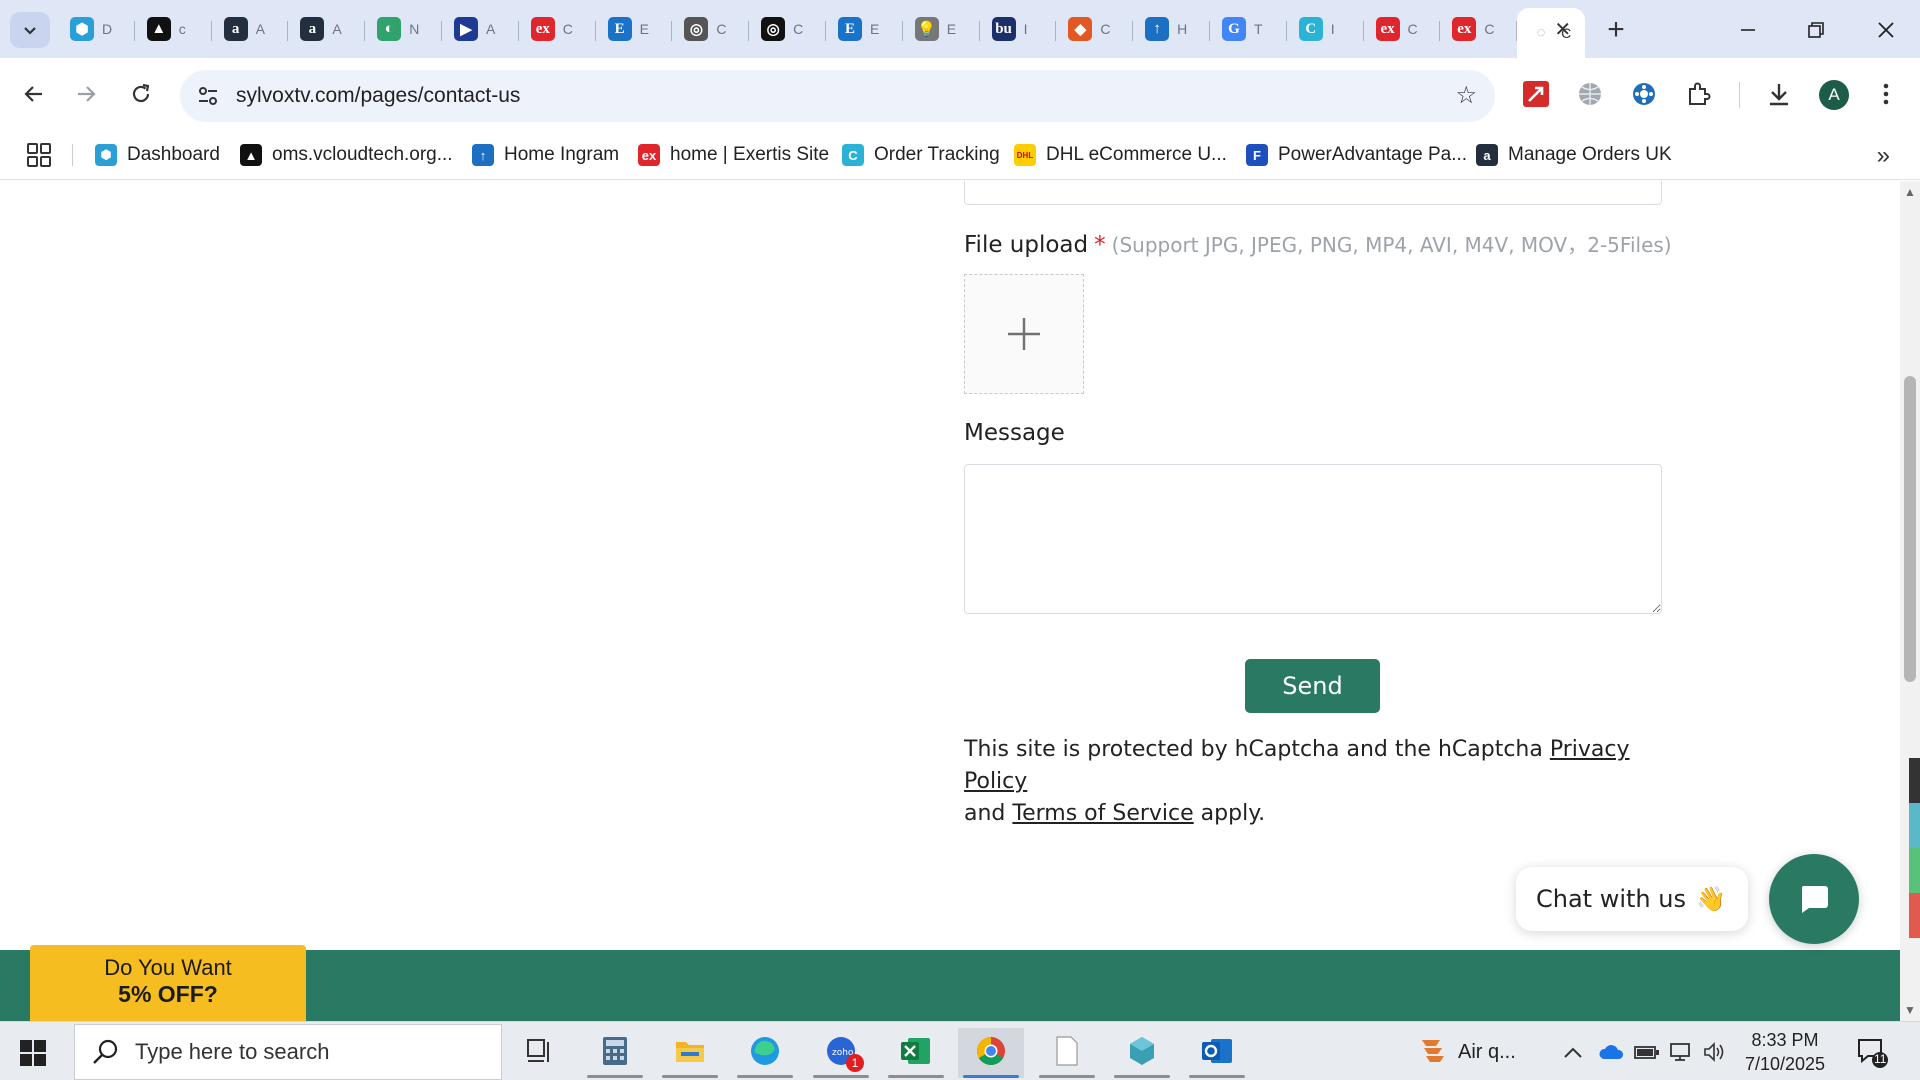 The width and height of the screenshot is (1920, 1080). Describe the element at coordinates (96, 29) in the screenshot. I see `browser-tab: ⬢ D` at that location.